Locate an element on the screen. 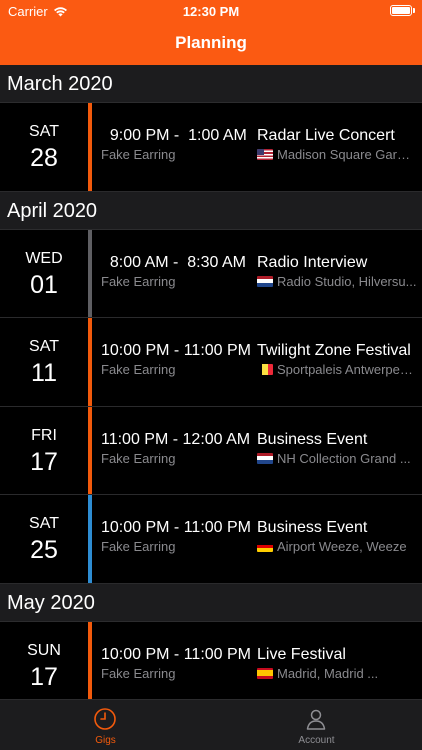  gig-weekday: FRI is located at coordinates (44, 435).